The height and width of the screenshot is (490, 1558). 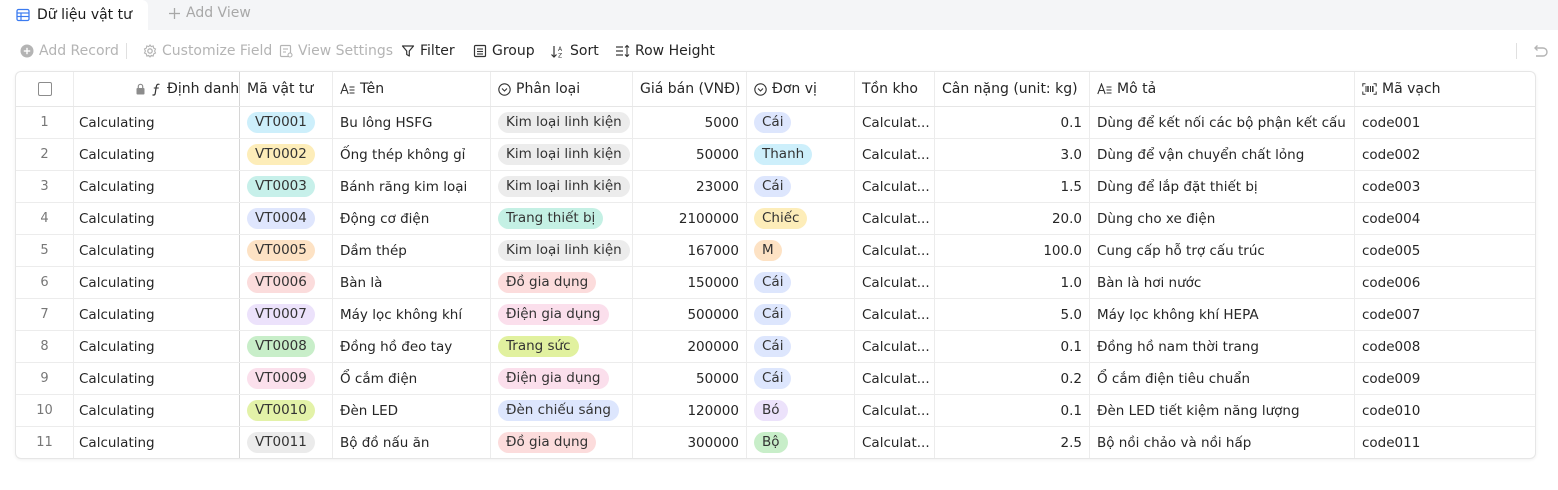 What do you see at coordinates (45, 122) in the screenshot?
I see `row-index: 1` at bounding box center [45, 122].